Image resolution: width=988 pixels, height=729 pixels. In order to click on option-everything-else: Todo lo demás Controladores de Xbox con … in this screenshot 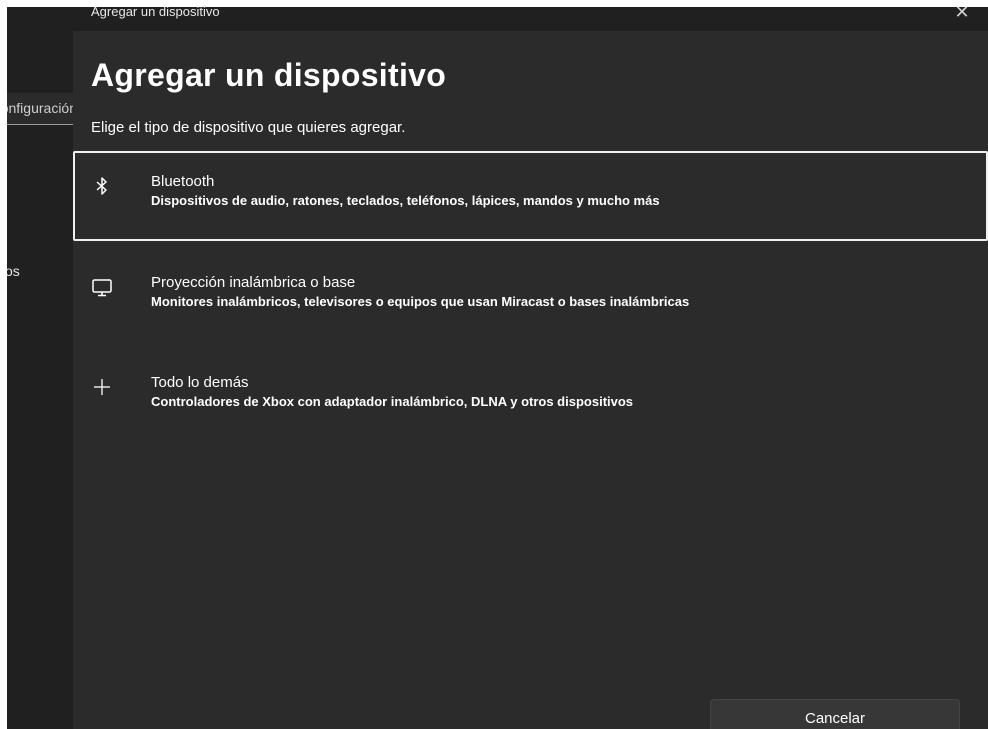, I will do `click(530, 397)`.